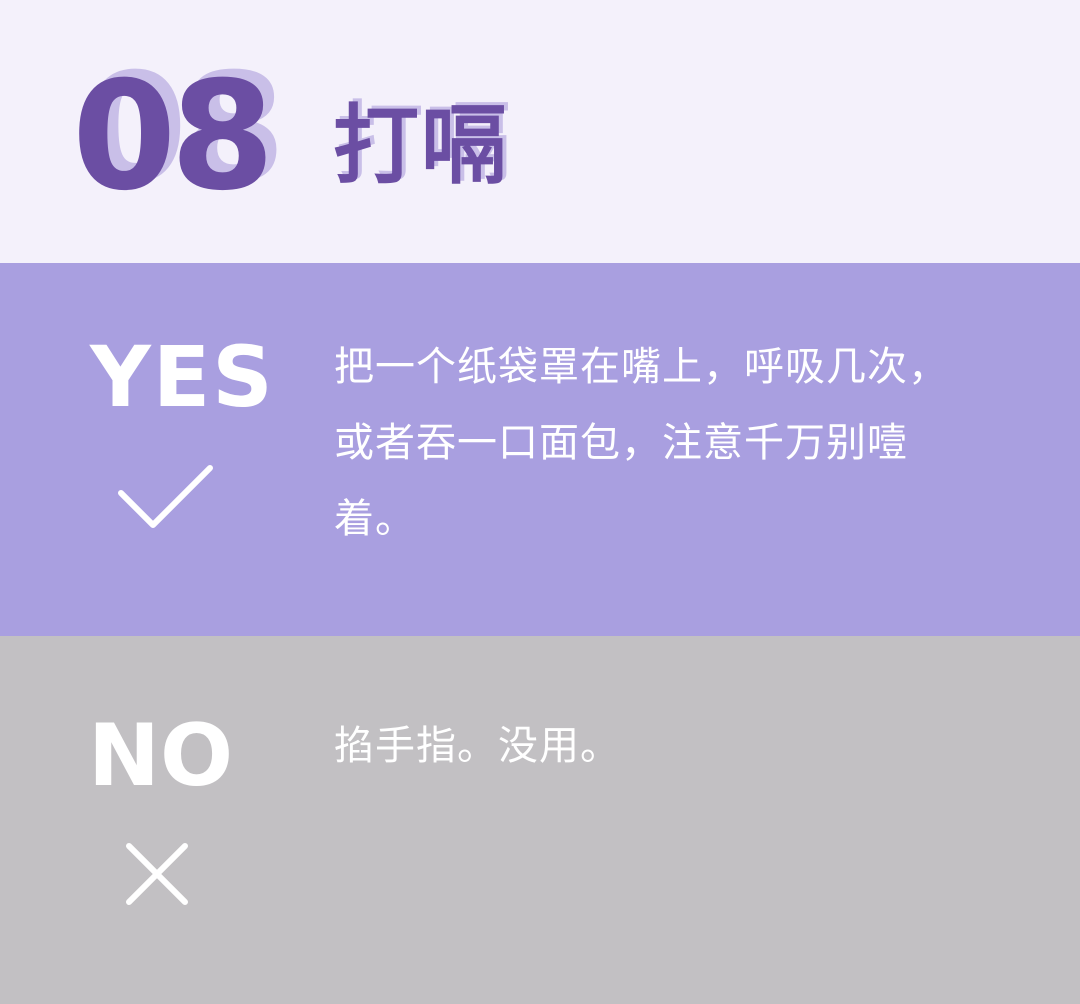 This screenshot has height=1004, width=1080. I want to click on yes-description-line: 把一个纸袋罩在嘴上，呼吸几次，, so click(641, 367).